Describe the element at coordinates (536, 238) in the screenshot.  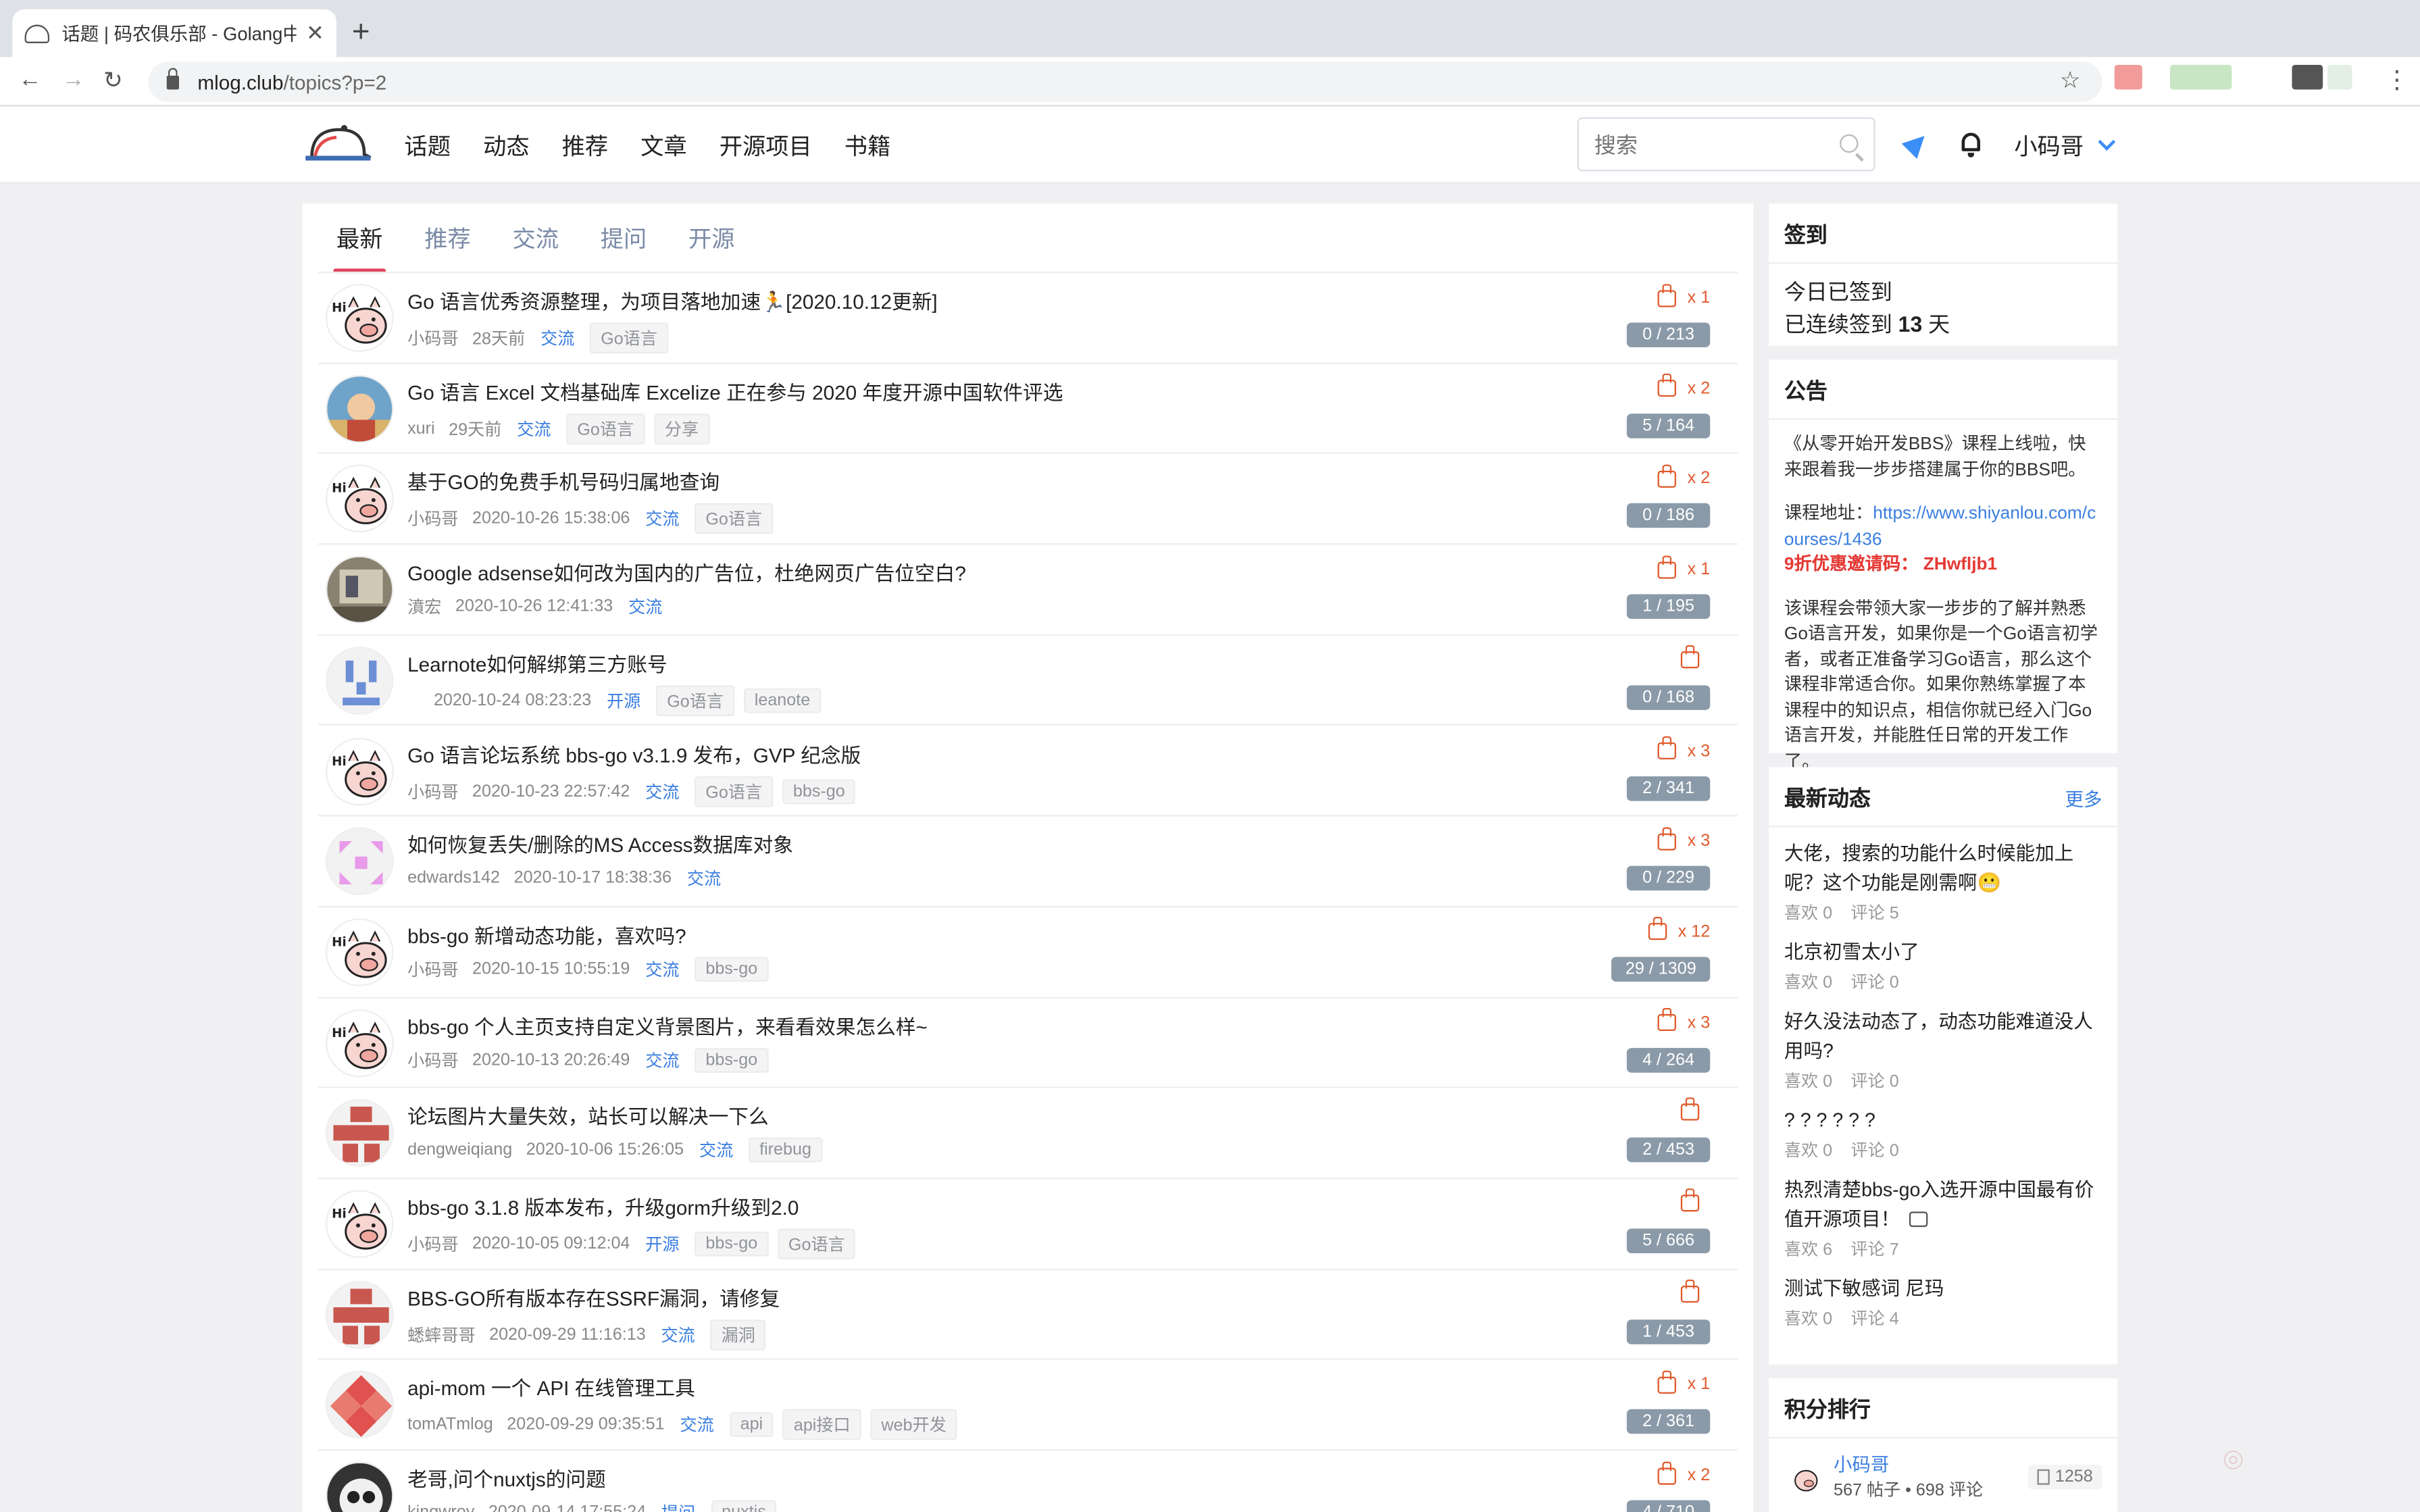
I see `tab-discuss: 交流` at that location.